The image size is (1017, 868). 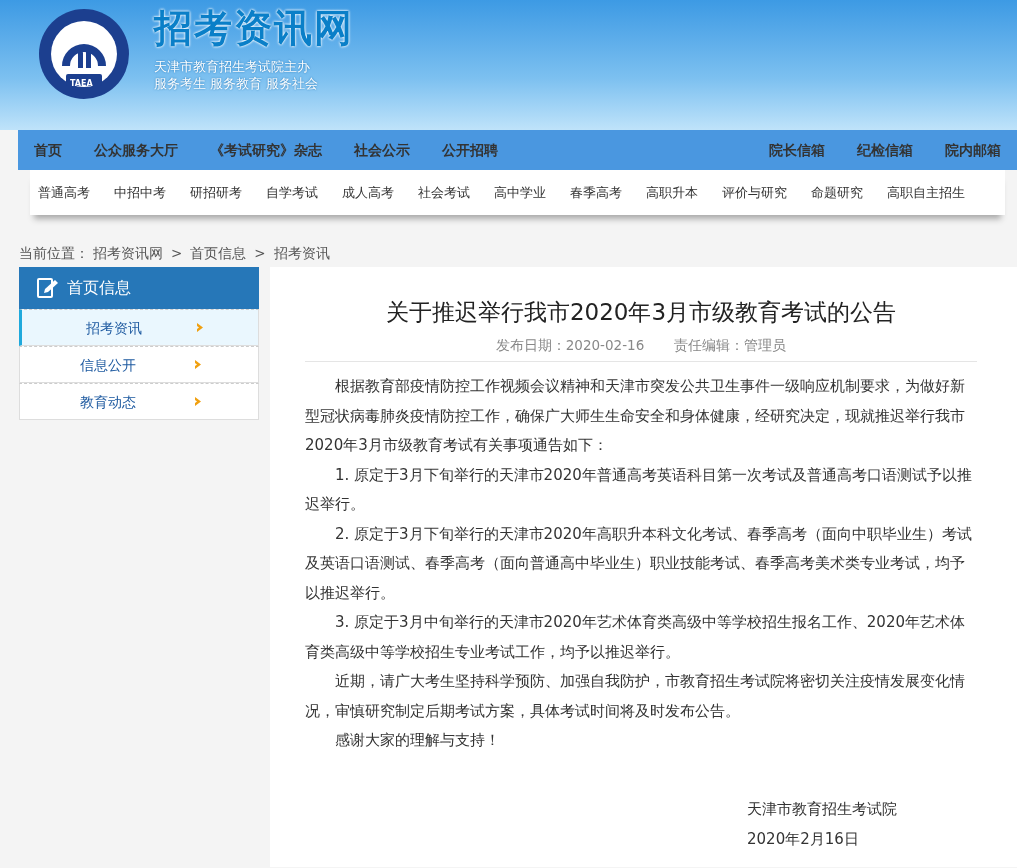 What do you see at coordinates (84, 54) in the screenshot?
I see `logo-icon` at bounding box center [84, 54].